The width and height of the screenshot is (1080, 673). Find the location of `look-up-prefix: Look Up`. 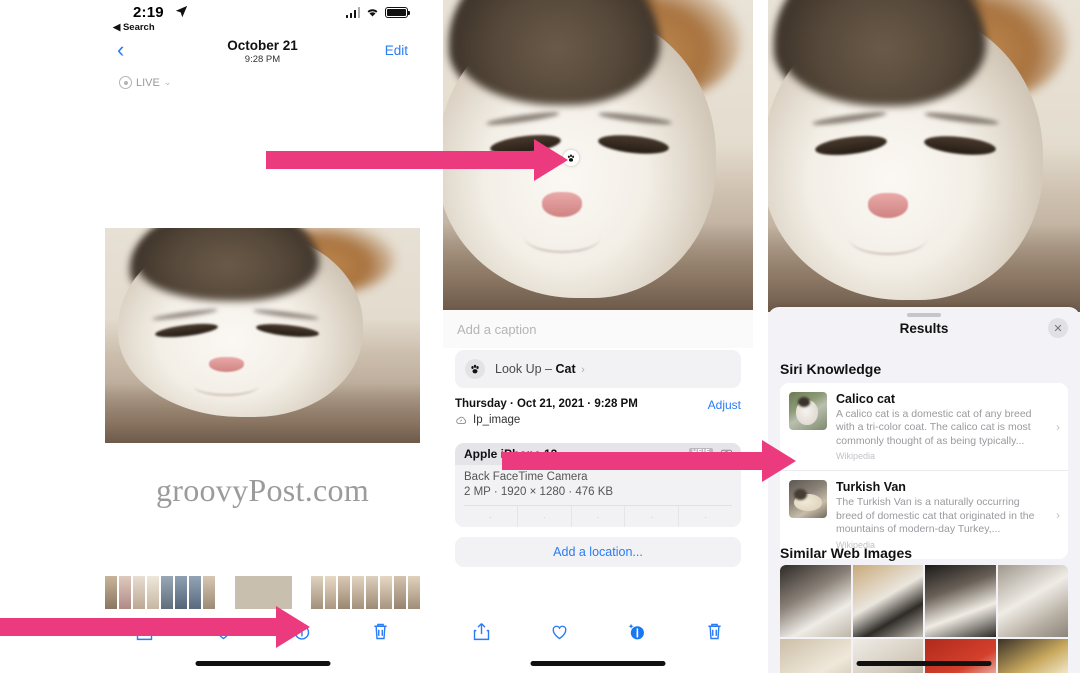

look-up-prefix: Look Up is located at coordinates (518, 369).